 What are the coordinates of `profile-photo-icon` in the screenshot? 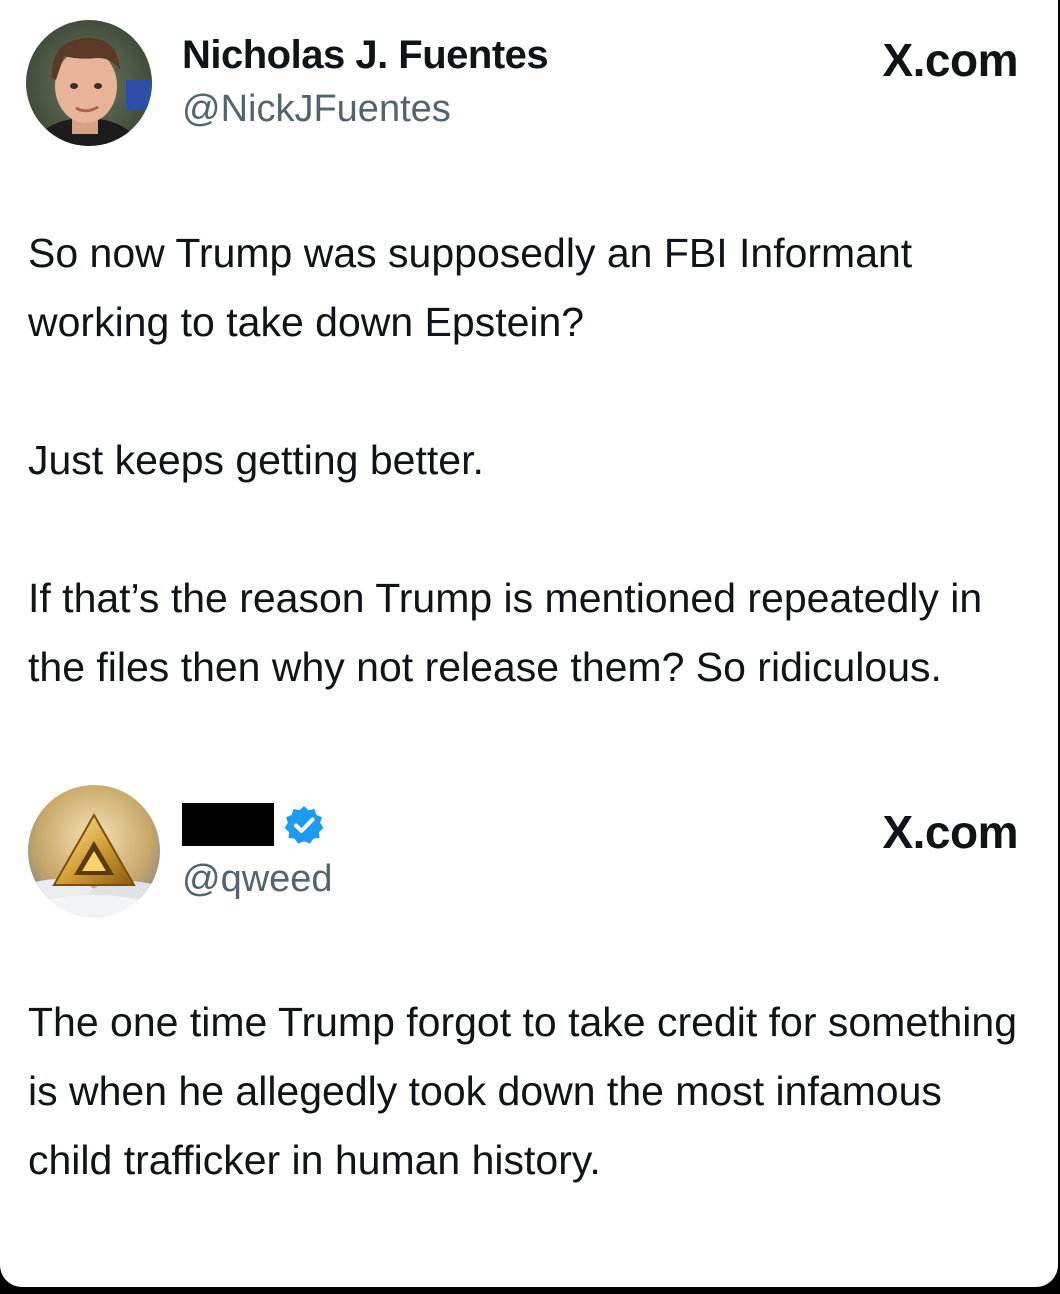 It's located at (89, 83).